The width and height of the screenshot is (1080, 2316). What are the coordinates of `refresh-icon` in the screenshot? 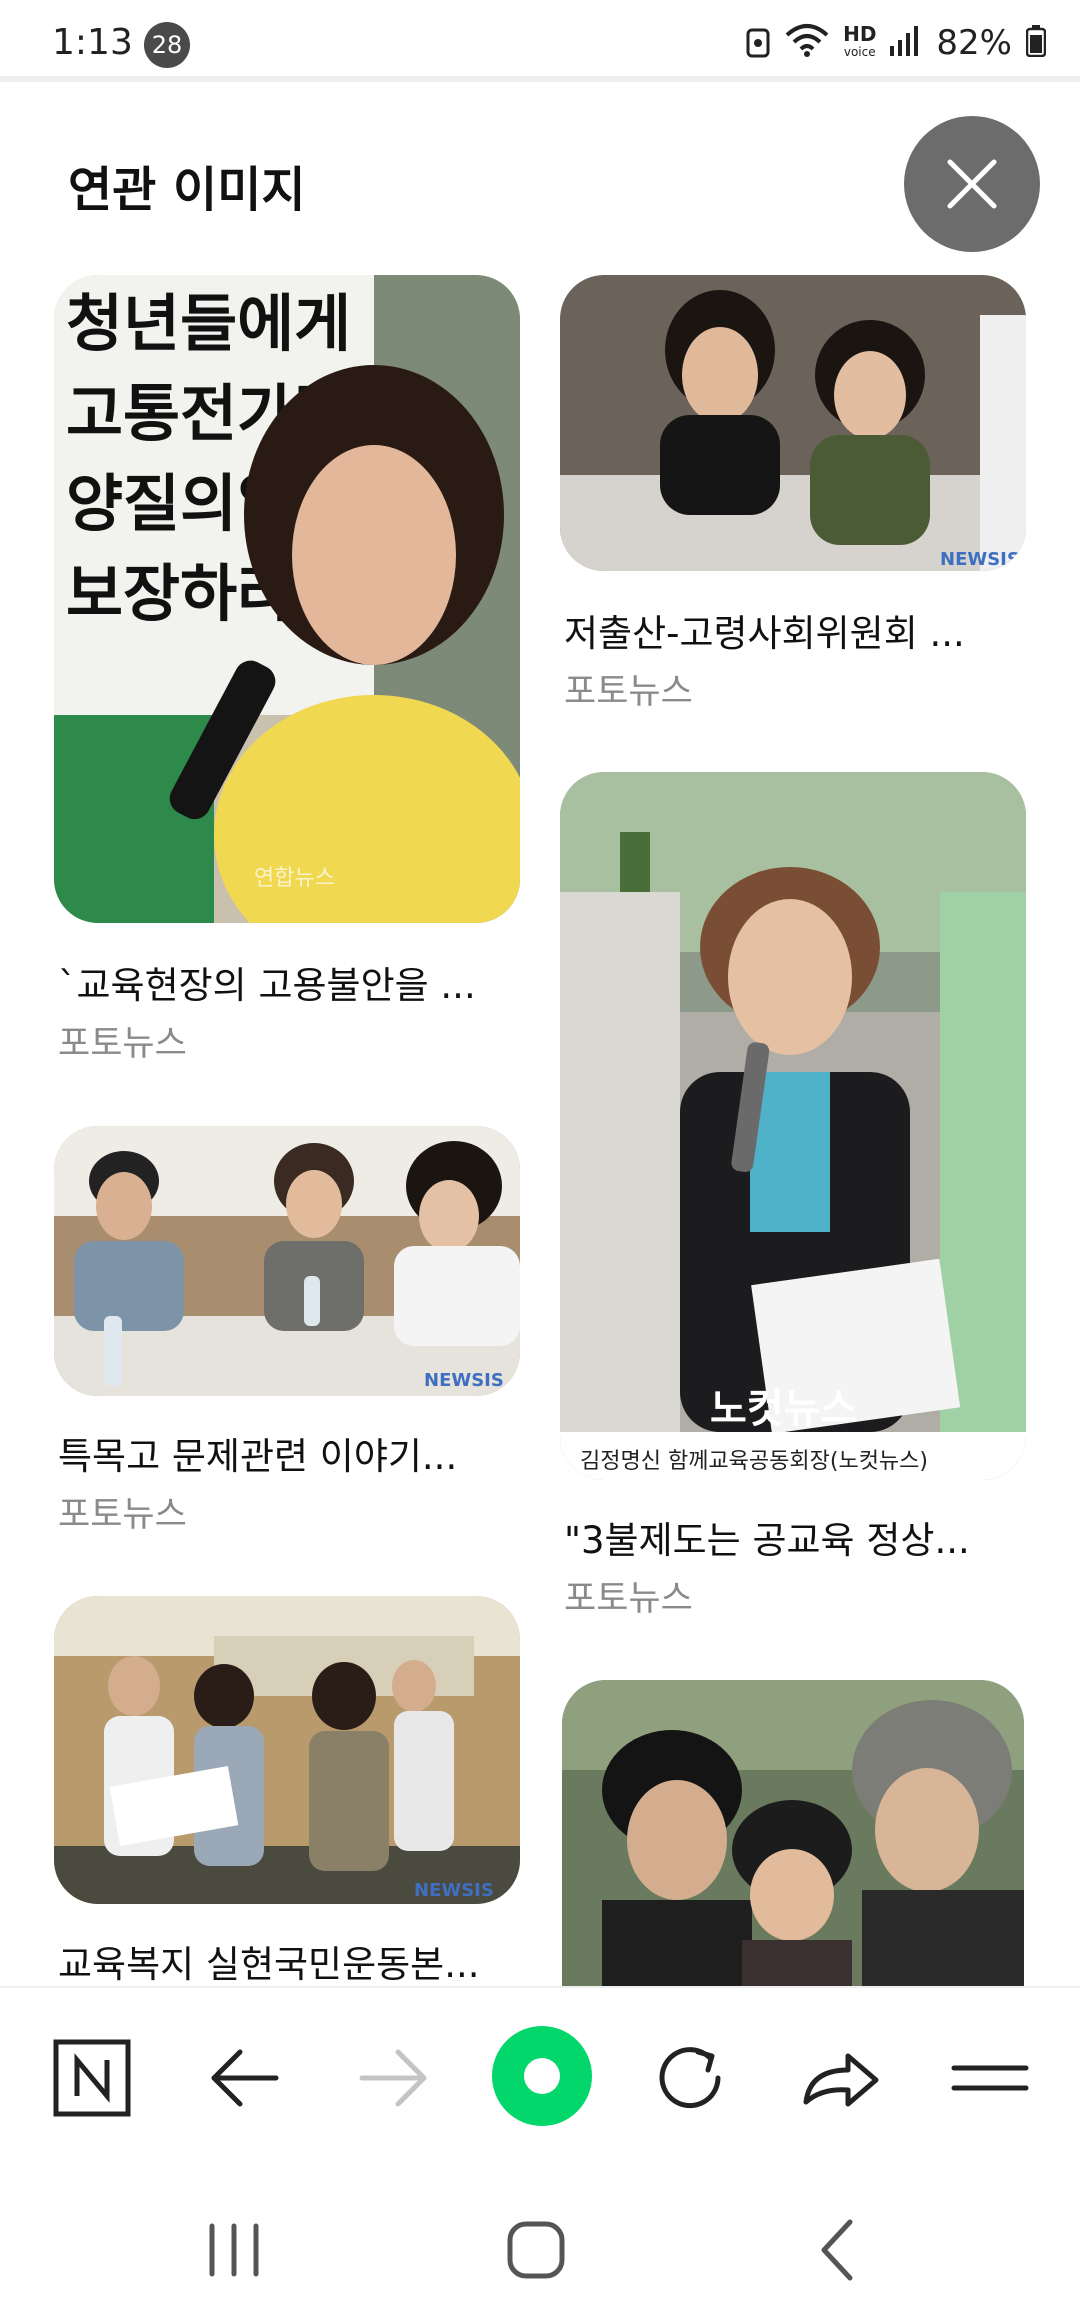 It's located at (690, 2078).